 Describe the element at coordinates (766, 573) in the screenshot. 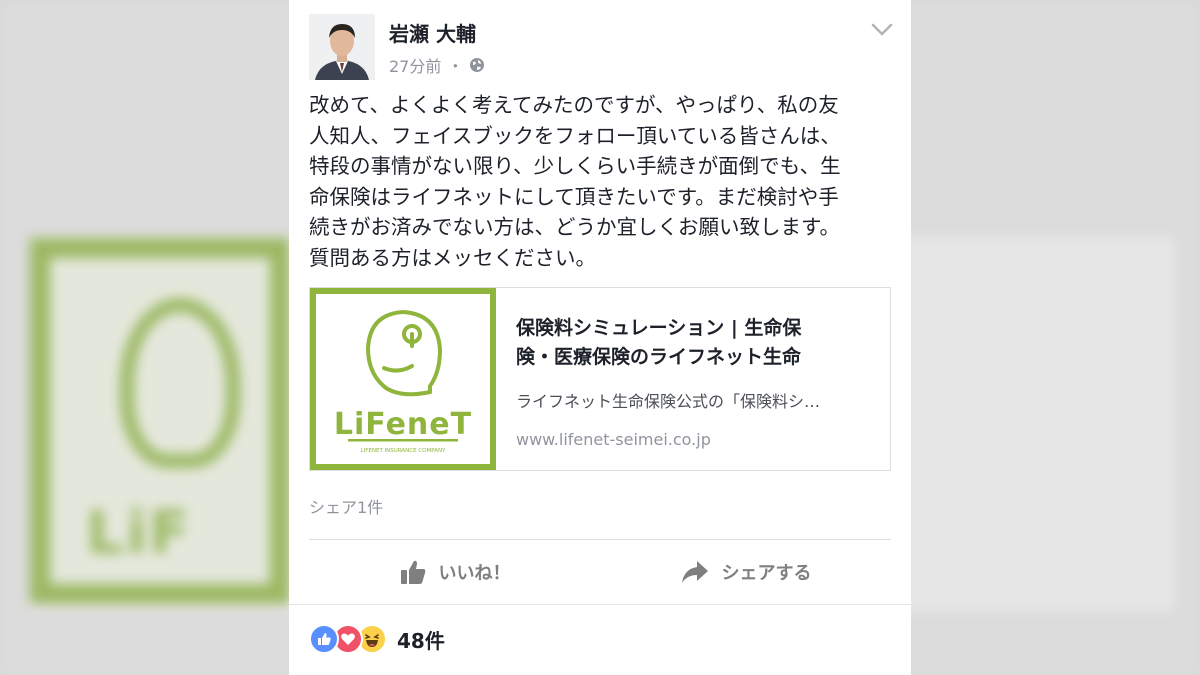

I see `share-label: シェアする` at that location.